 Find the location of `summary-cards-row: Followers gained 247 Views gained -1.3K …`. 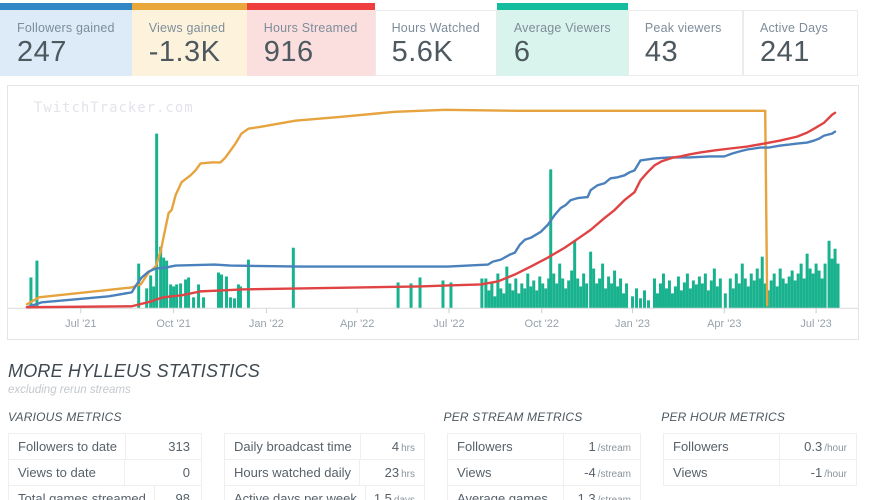

summary-cards-row: Followers gained 247 Views gained -1.3K … is located at coordinates (429, 39).